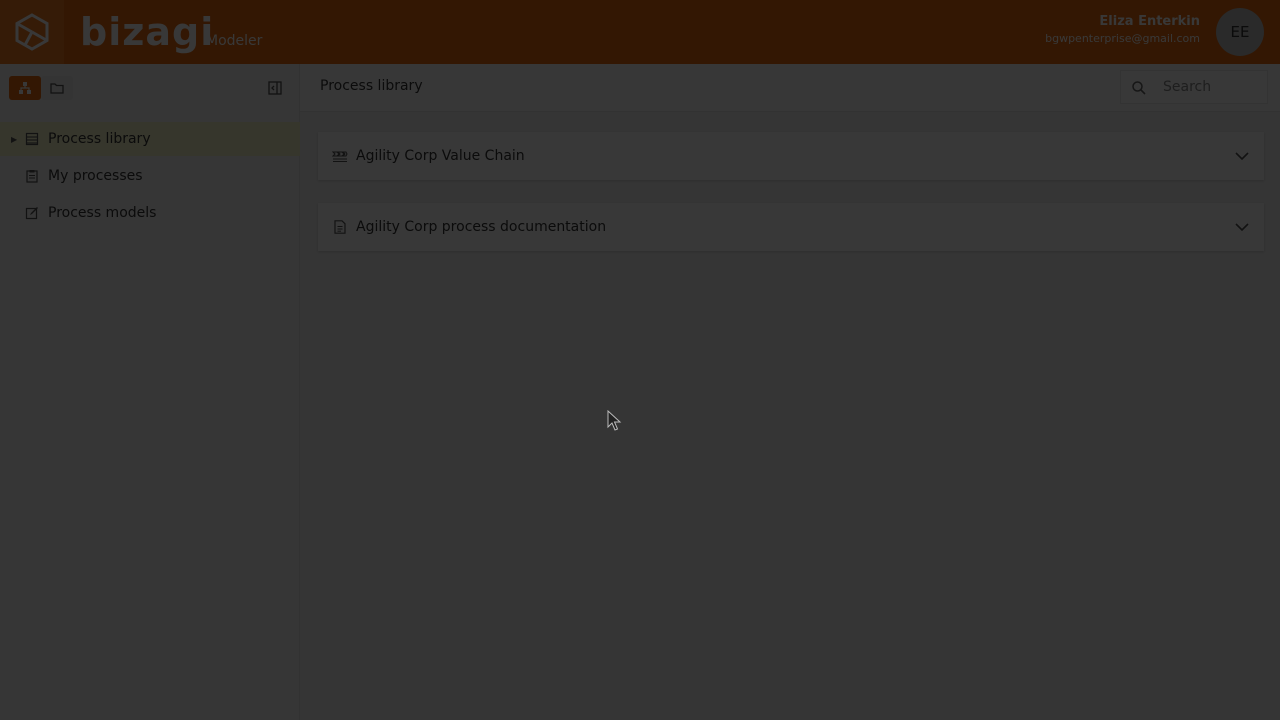 Image resolution: width=1280 pixels, height=720 pixels. What do you see at coordinates (340, 156) in the screenshot?
I see `value-chain-icon` at bounding box center [340, 156].